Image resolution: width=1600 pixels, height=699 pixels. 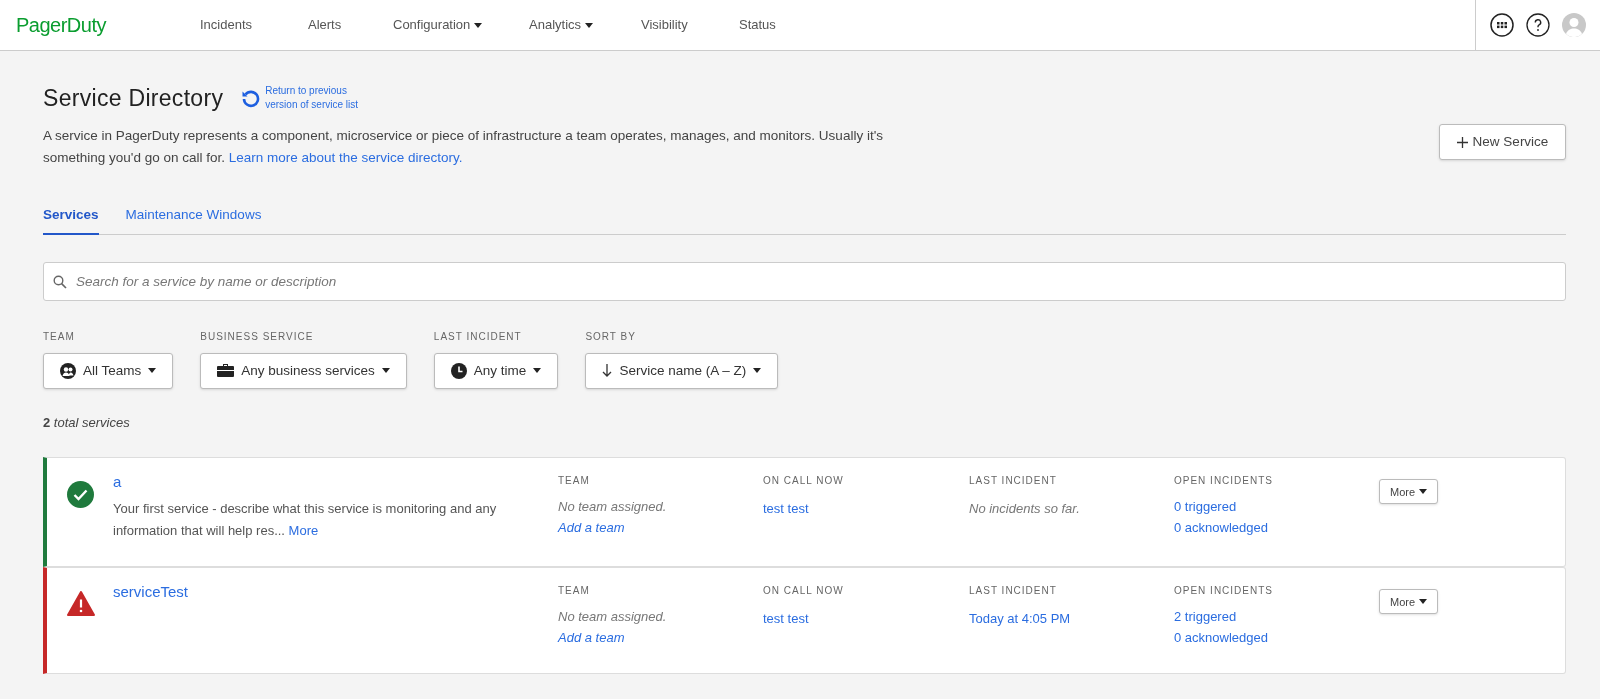 What do you see at coordinates (461, 25) in the screenshot?
I see `nav-link: Configuration` at bounding box center [461, 25].